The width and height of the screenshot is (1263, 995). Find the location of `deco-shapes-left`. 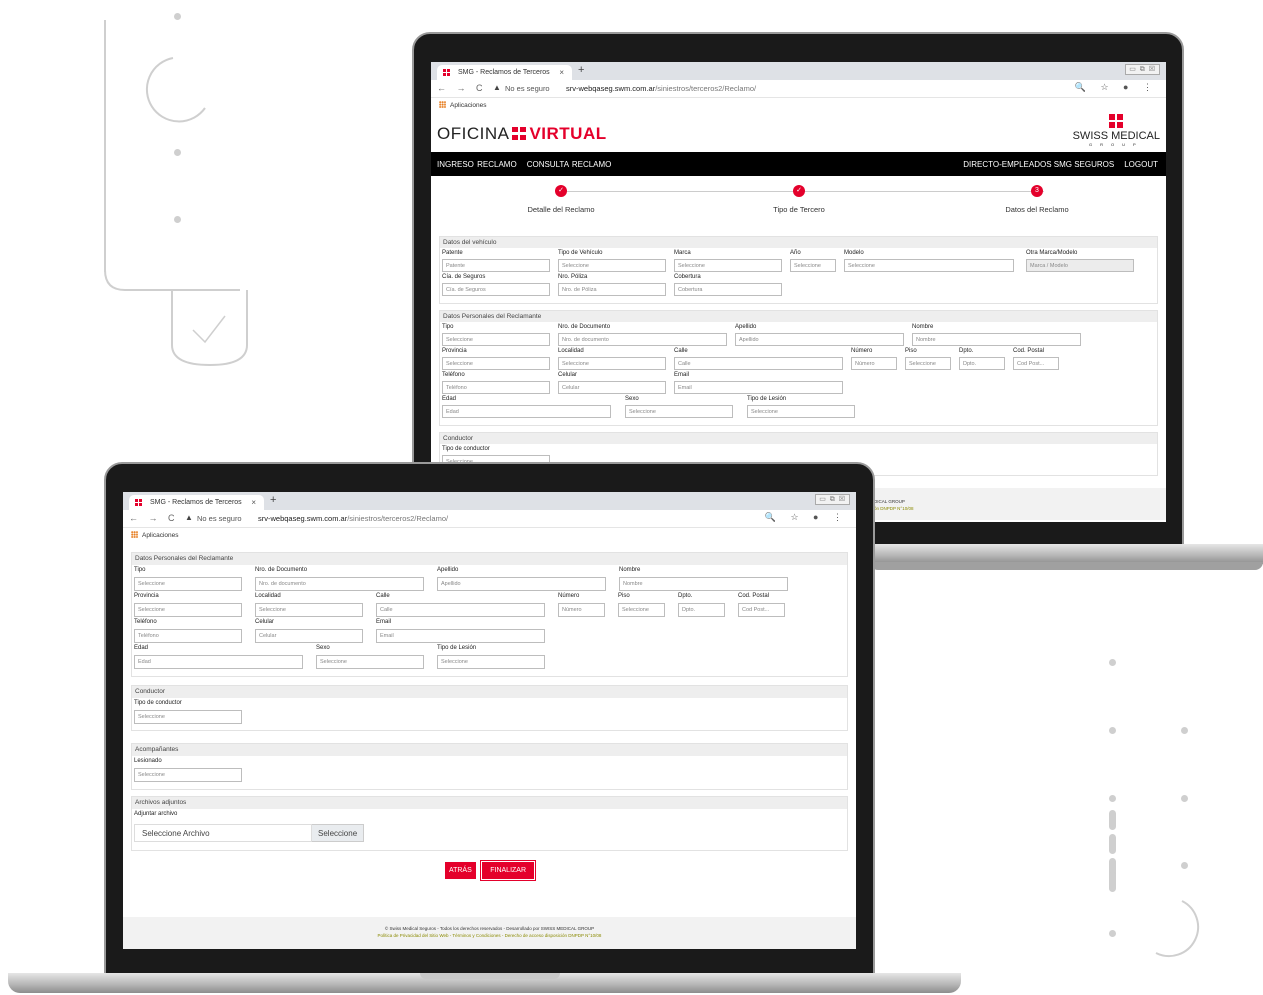

deco-shapes-left is located at coordinates (176, 212).